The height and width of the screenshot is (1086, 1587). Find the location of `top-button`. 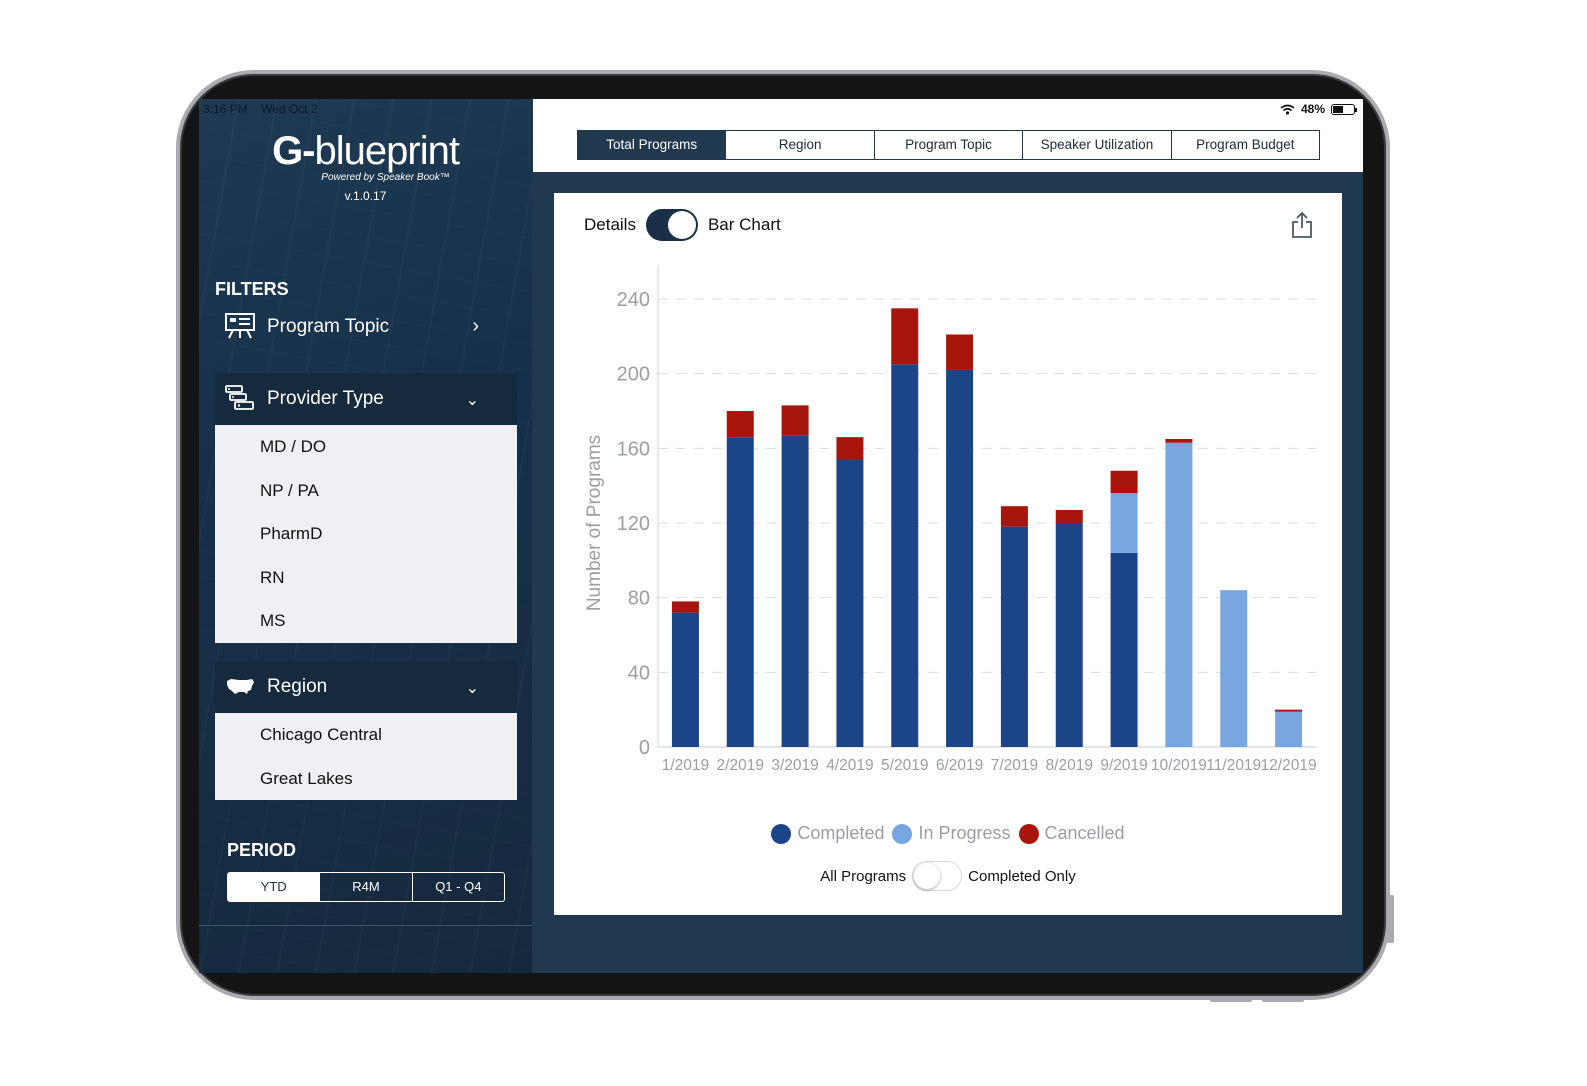

top-button is located at coordinates (1231, 999).